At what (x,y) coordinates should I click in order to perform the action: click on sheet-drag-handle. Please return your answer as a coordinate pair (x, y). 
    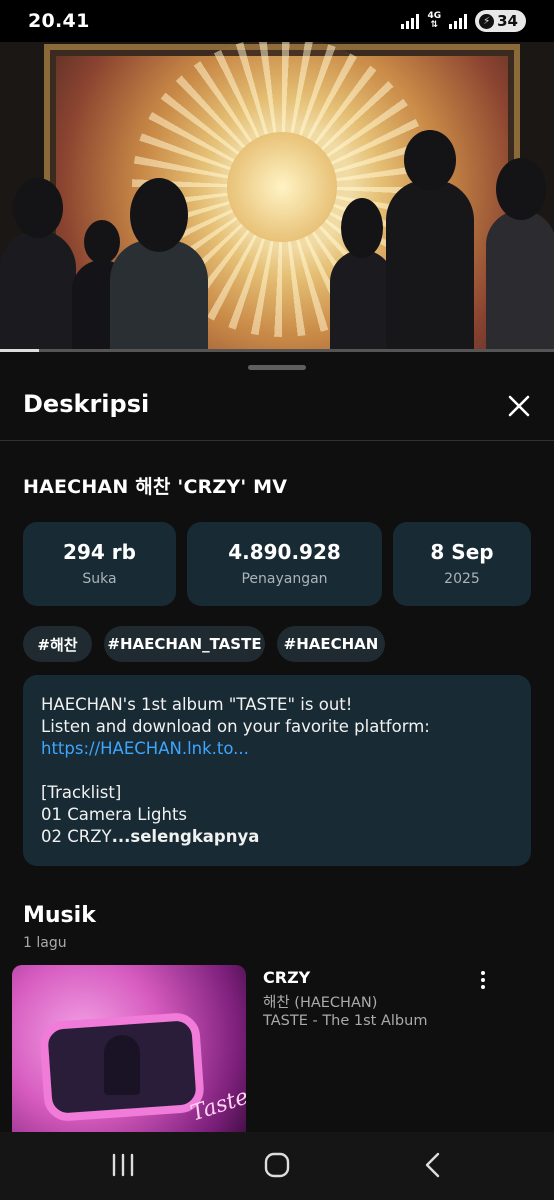
    Looking at the image, I should click on (277, 367).